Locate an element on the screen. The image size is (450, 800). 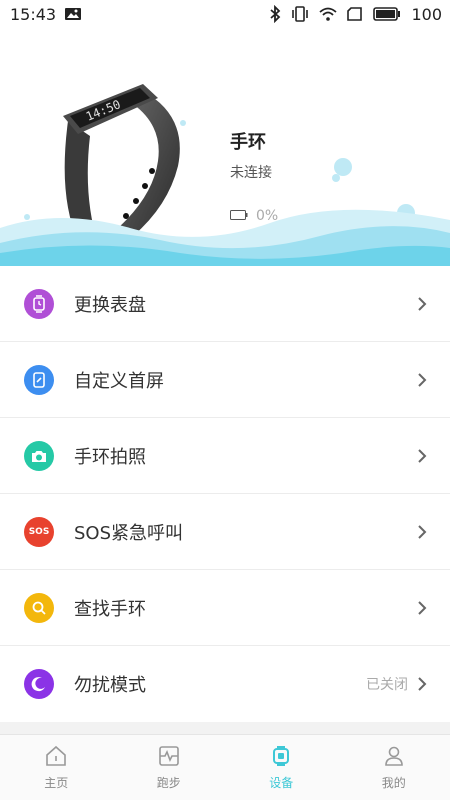
tab-profile: 我的 is located at coordinates (394, 767).